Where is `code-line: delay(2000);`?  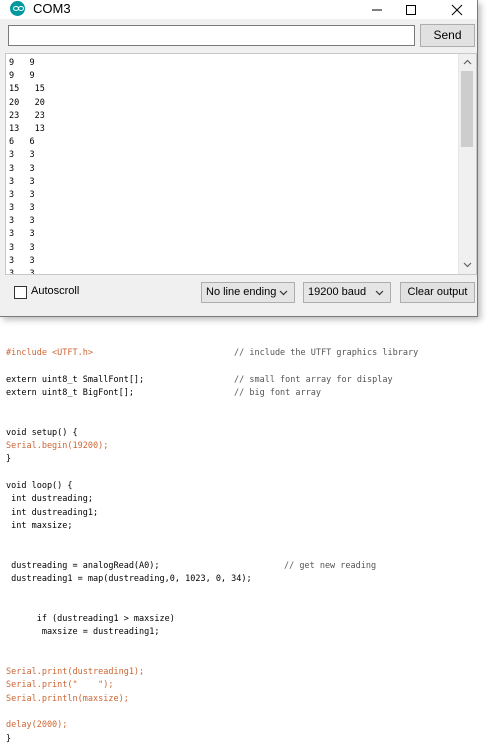
code-line: delay(2000); is located at coordinates (129, 725).